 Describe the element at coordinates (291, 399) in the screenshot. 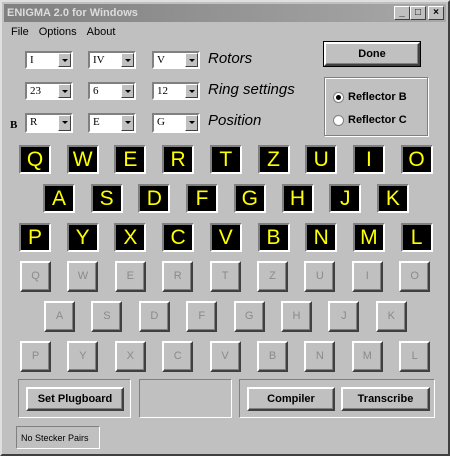

I see `compiler-button: Compiler` at that location.